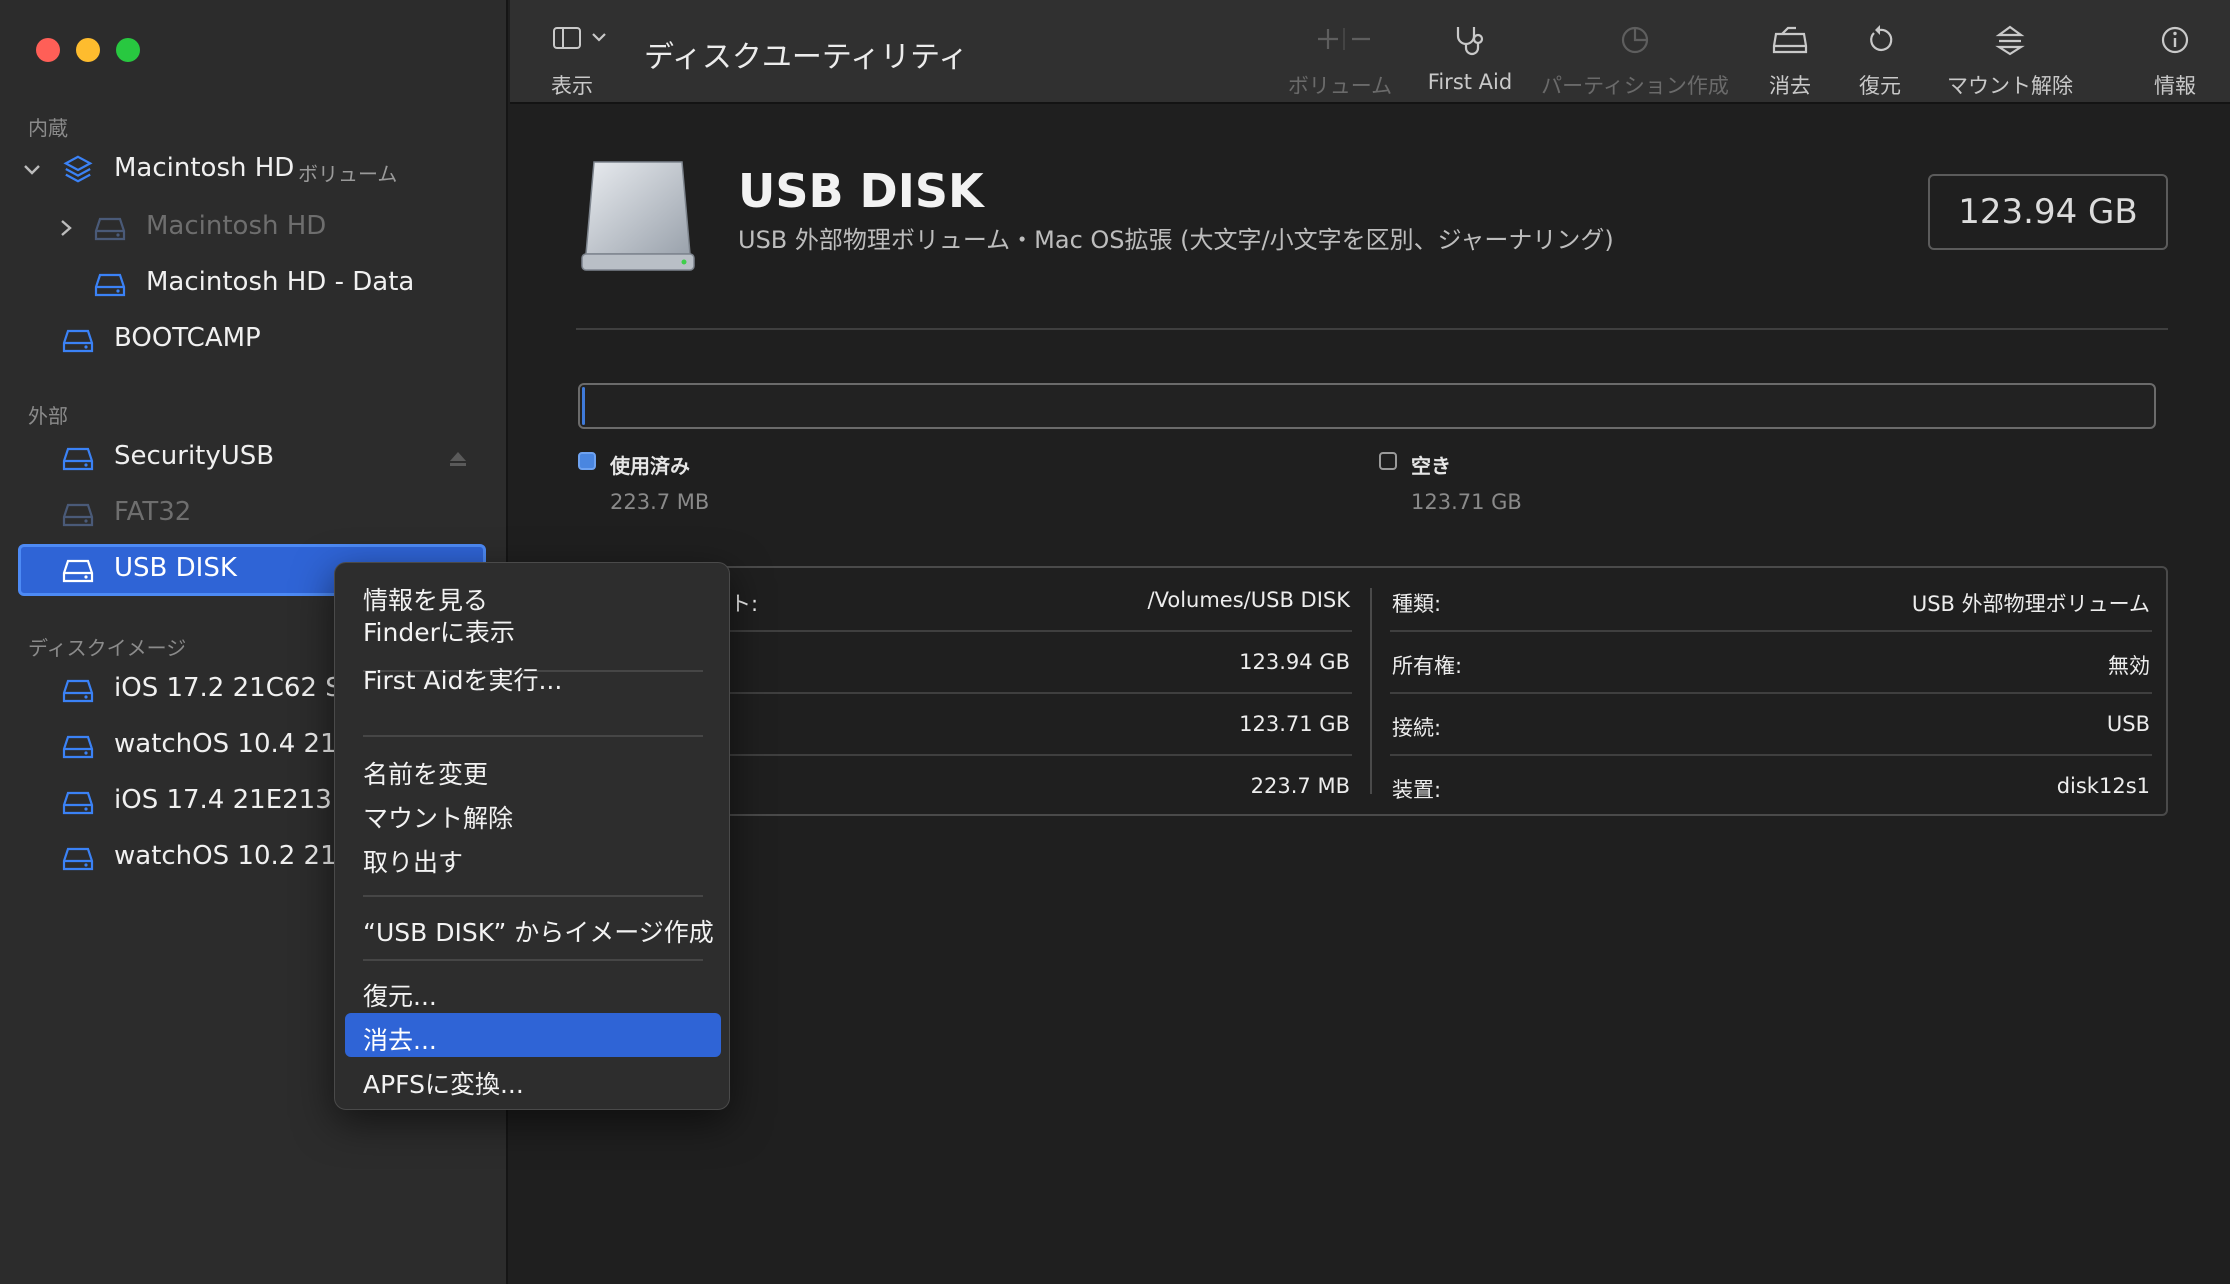 Image resolution: width=2230 pixels, height=1284 pixels. Describe the element at coordinates (638, 216) in the screenshot. I see `external-drive-icon` at that location.